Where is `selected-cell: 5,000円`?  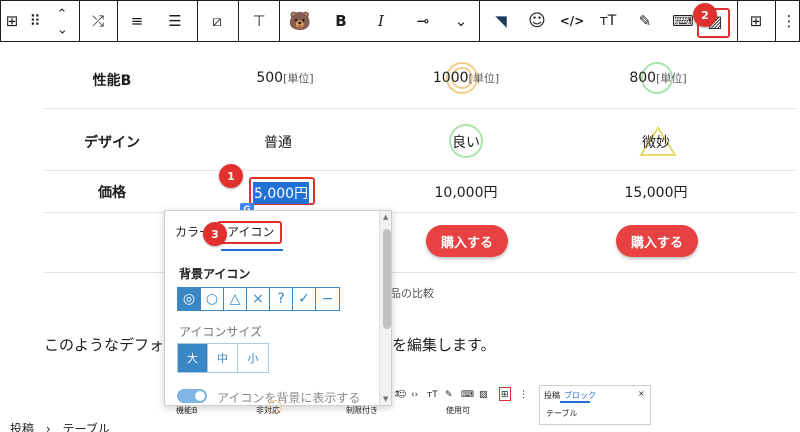
selected-cell: 5,000円 is located at coordinates (282, 191).